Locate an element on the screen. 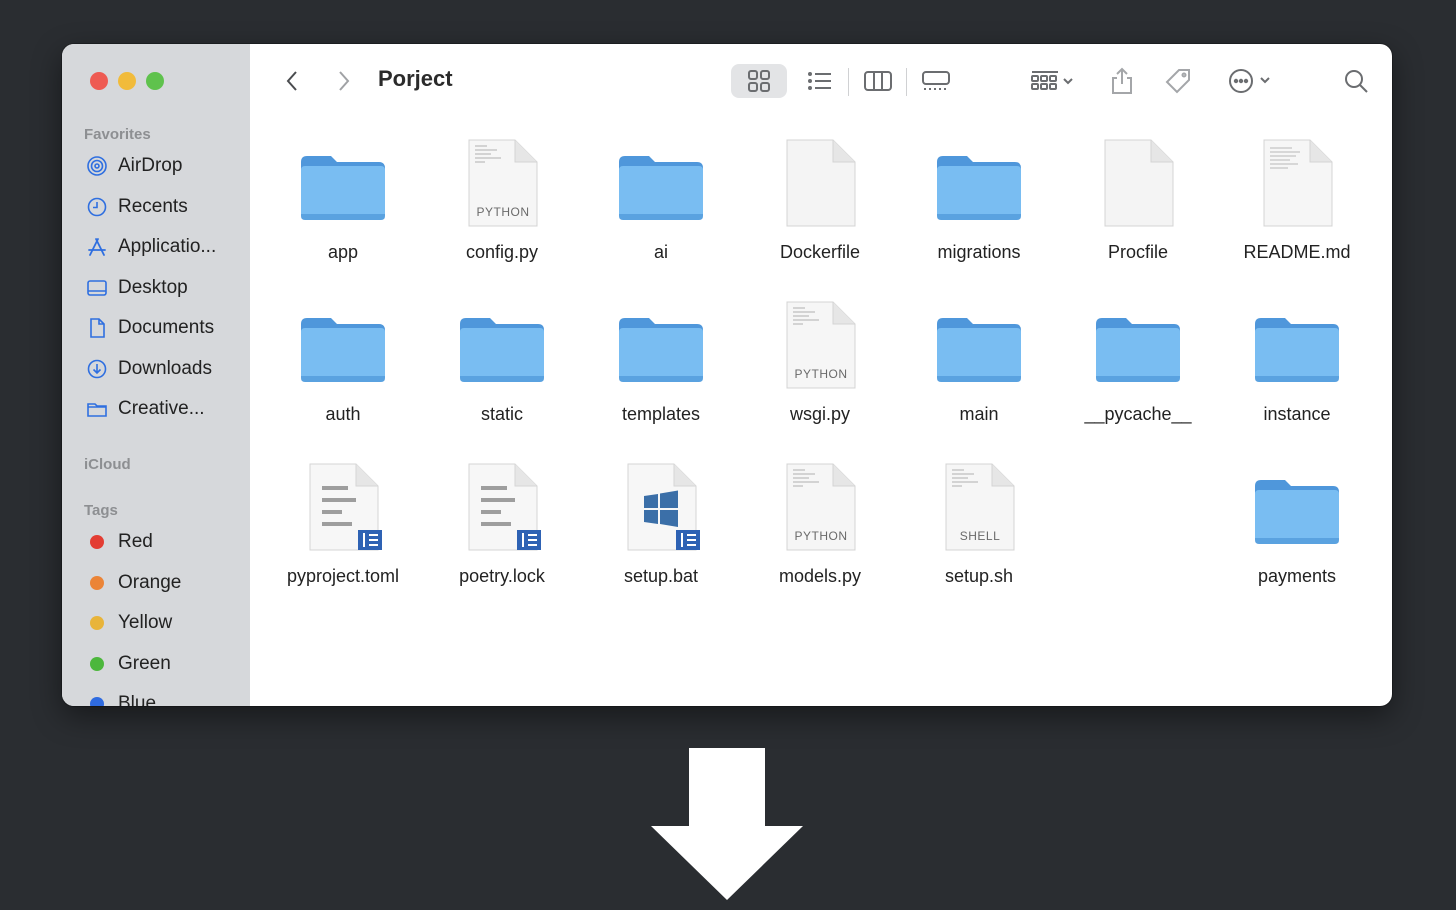 The height and width of the screenshot is (910, 1456). gallery-icon is located at coordinates (936, 80).